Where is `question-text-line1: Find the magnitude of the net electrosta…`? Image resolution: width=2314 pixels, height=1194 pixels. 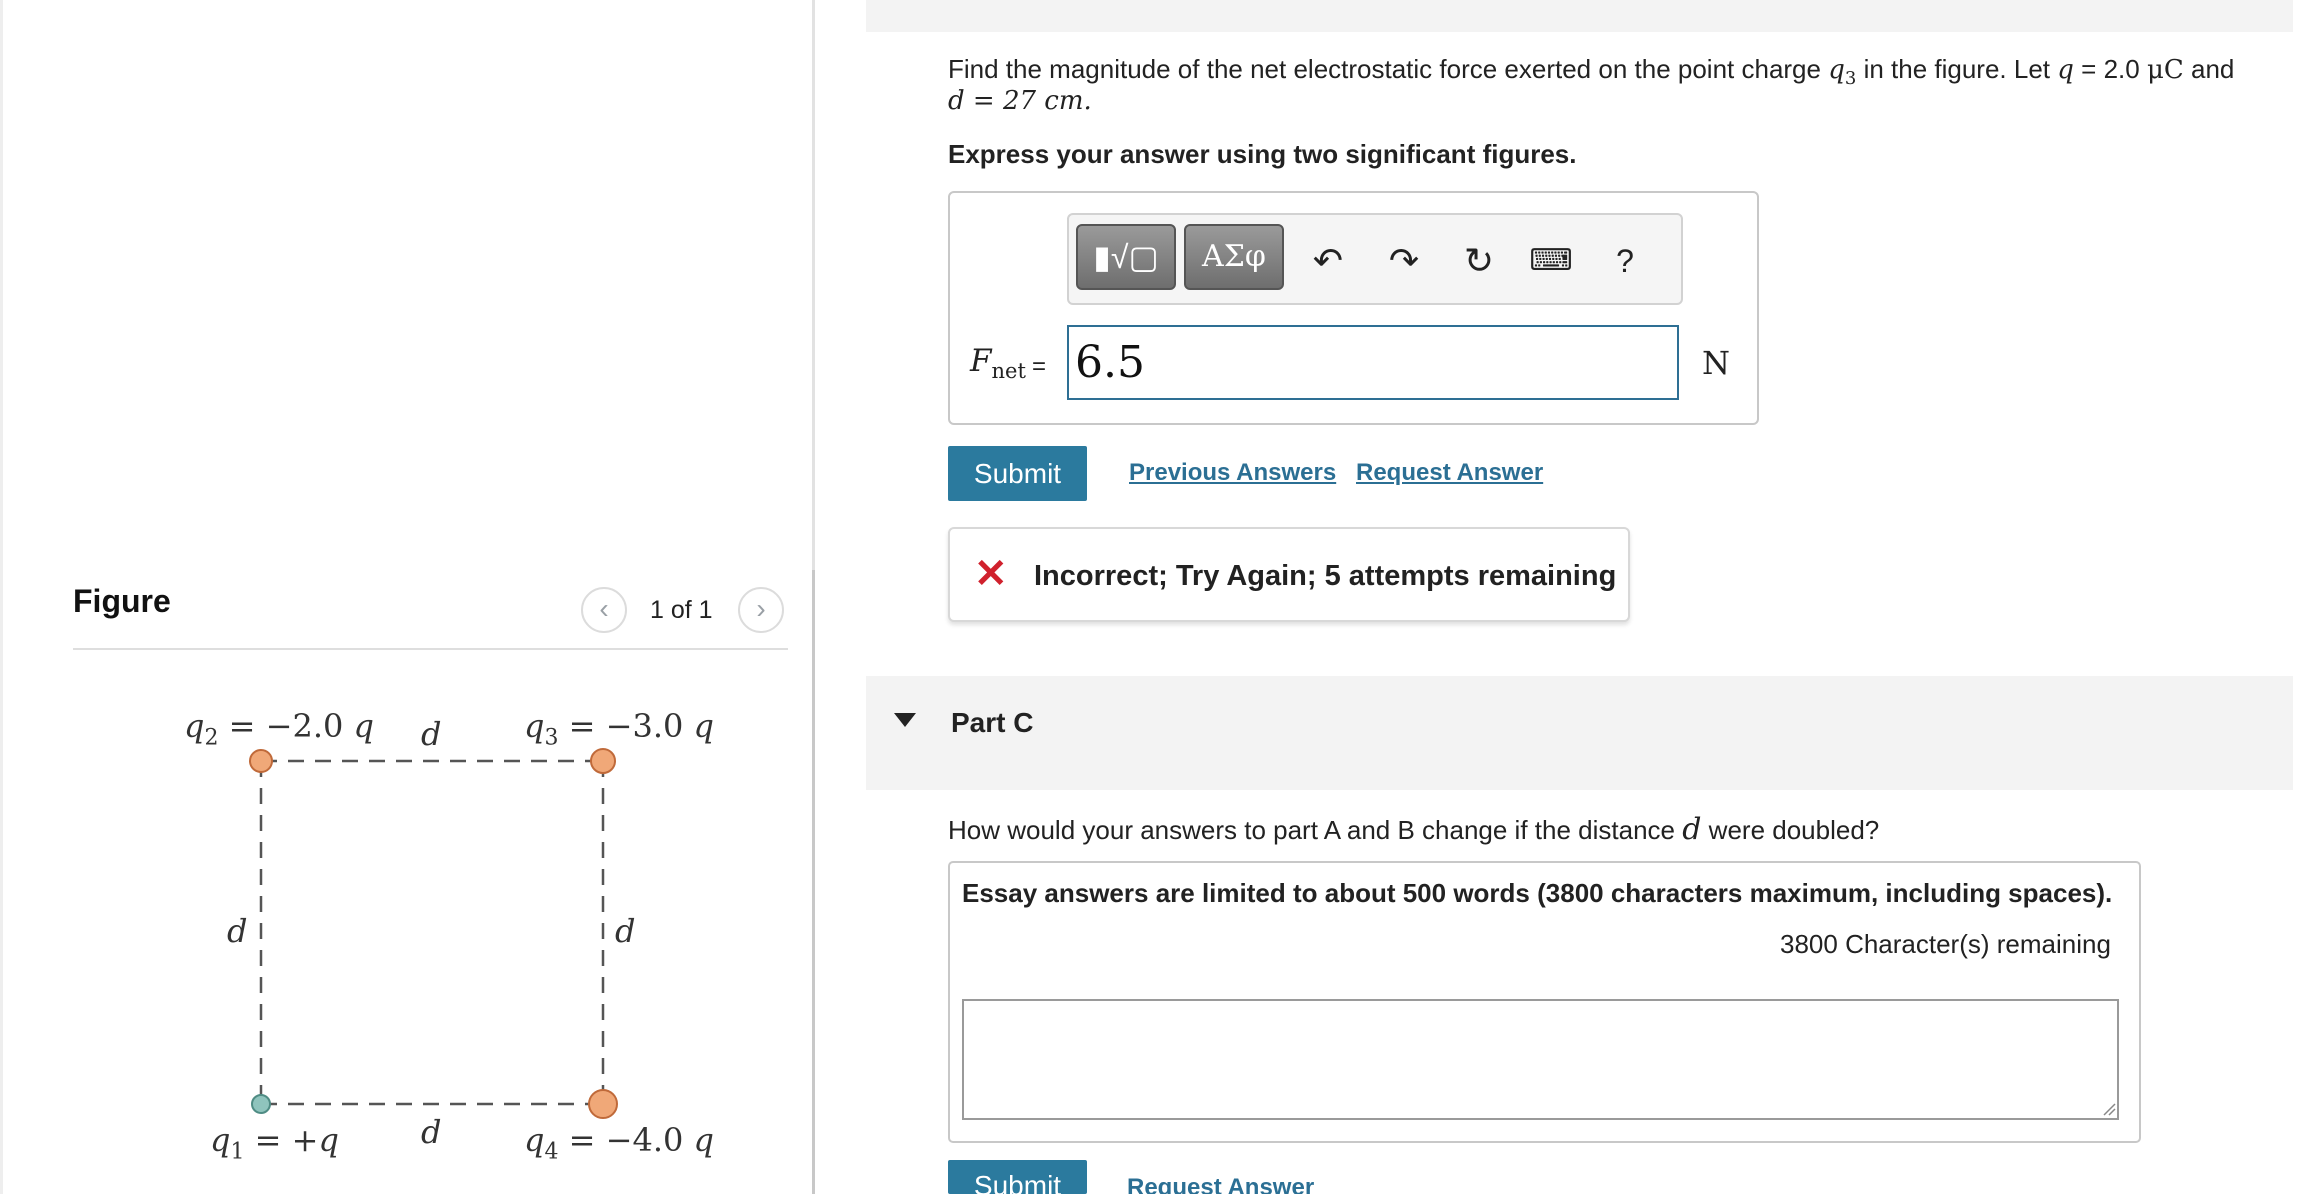
question-text-line1: Find the magnitude of the net electrosta… is located at coordinates (1591, 72).